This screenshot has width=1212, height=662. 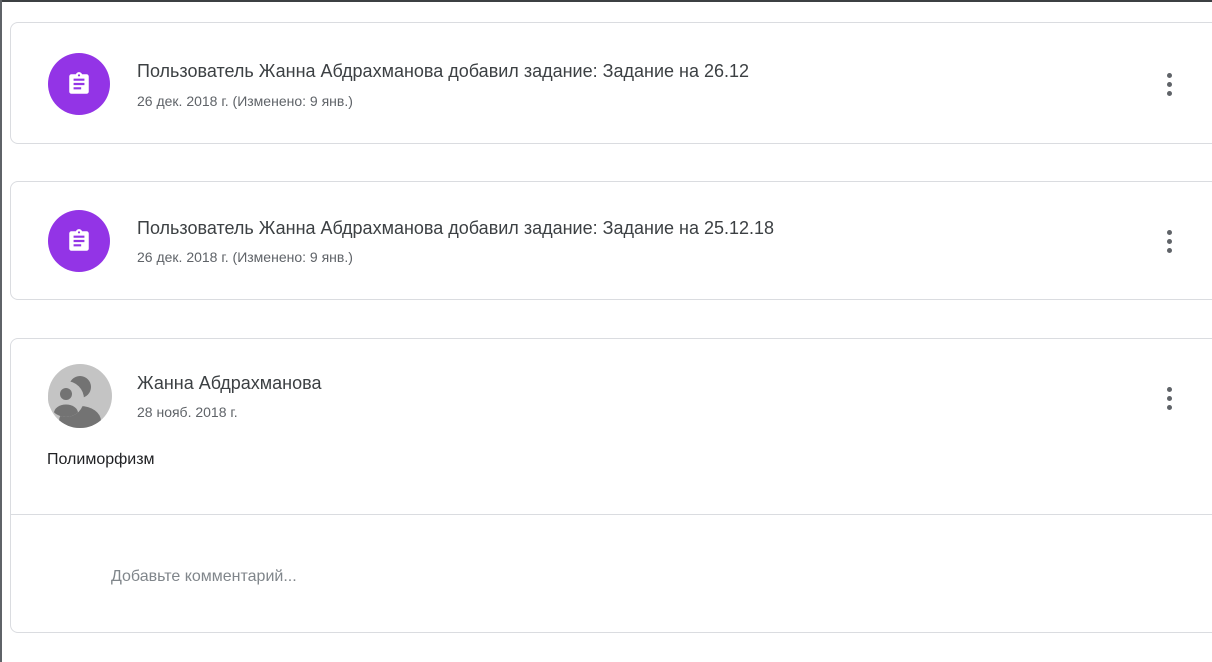 What do you see at coordinates (187, 412) in the screenshot?
I see `post-date: 28 нояб. 2018 г.` at bounding box center [187, 412].